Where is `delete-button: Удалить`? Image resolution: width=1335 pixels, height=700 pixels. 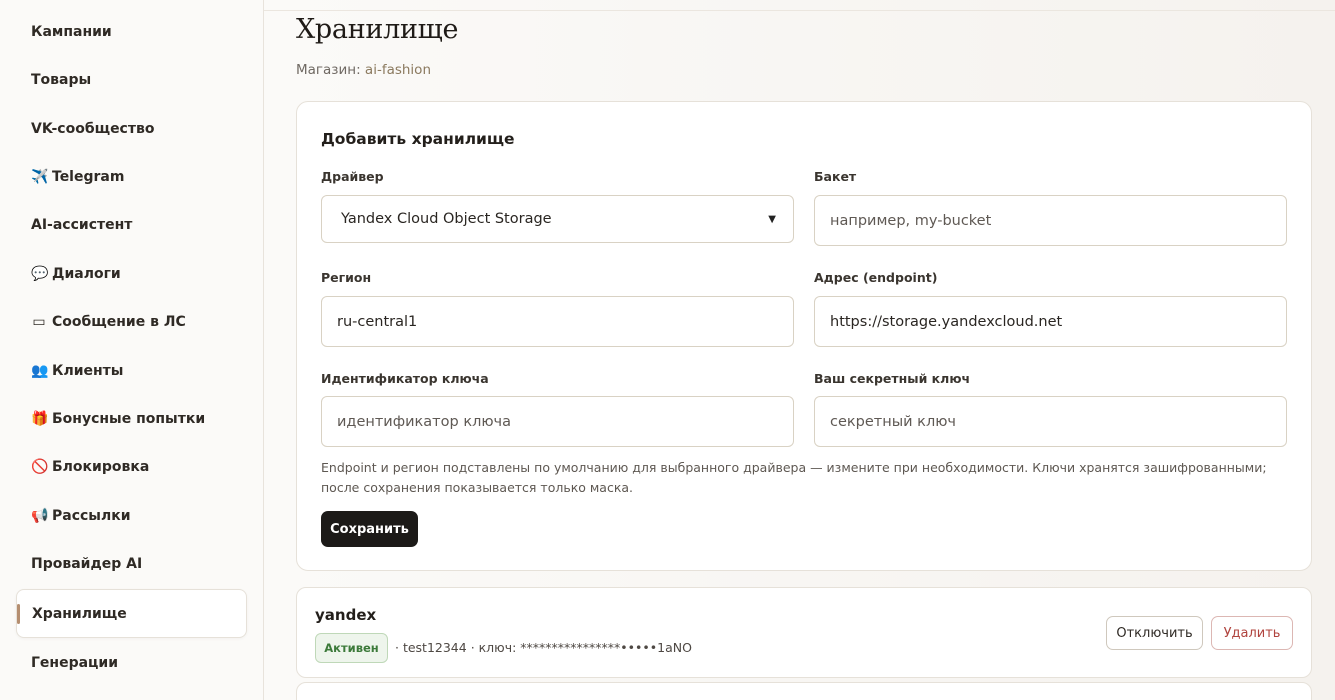
delete-button: Удалить is located at coordinates (1252, 633).